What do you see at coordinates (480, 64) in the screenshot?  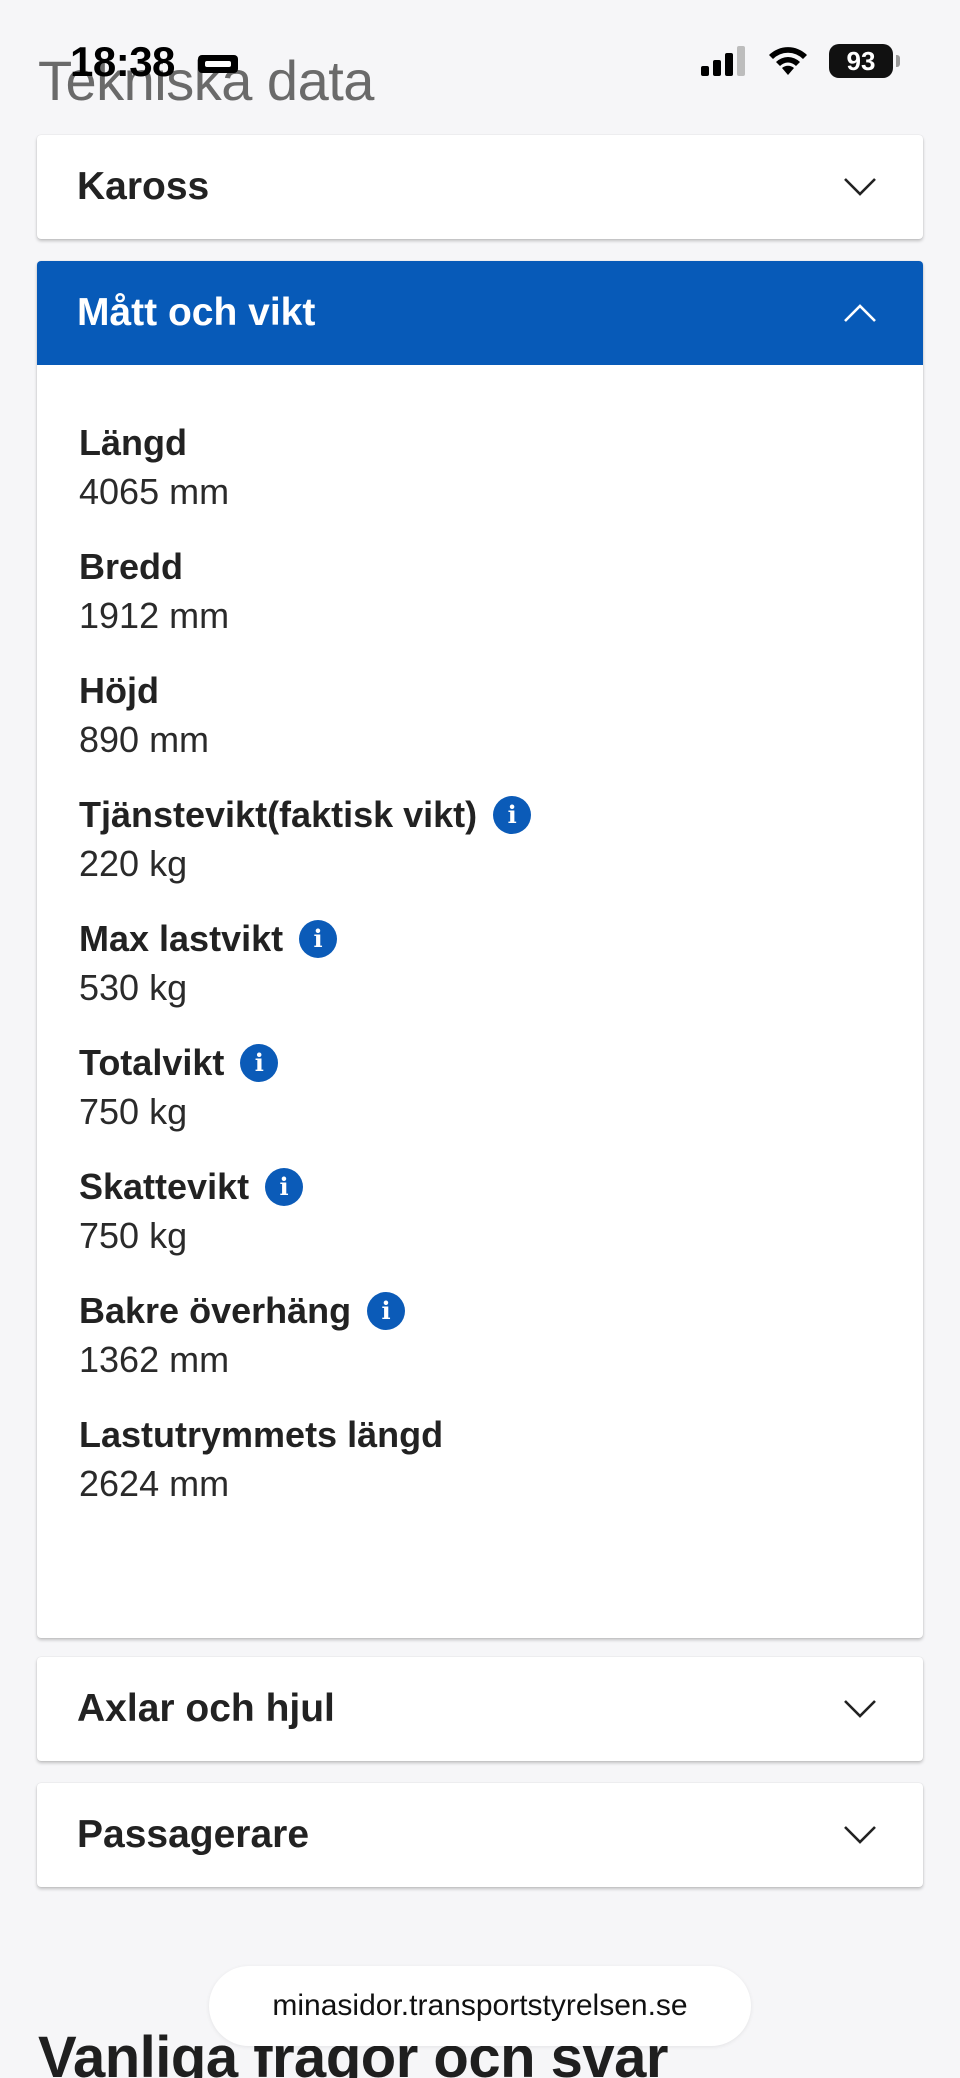 I see `status-bar: 18:38 93` at bounding box center [480, 64].